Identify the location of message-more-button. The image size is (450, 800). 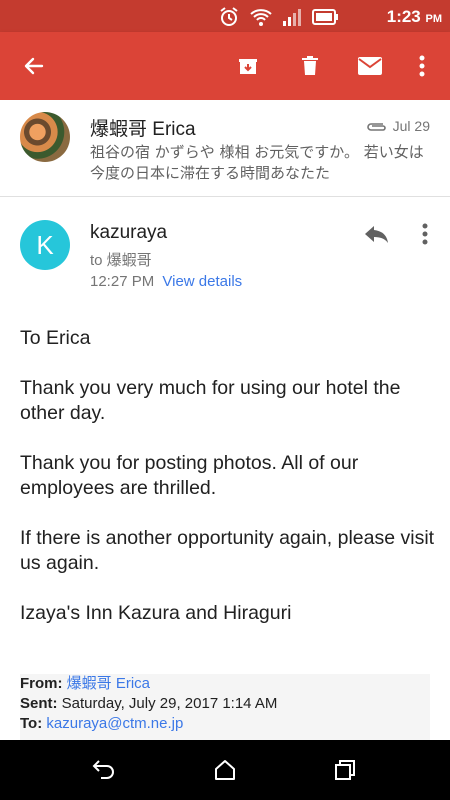
(425, 234).